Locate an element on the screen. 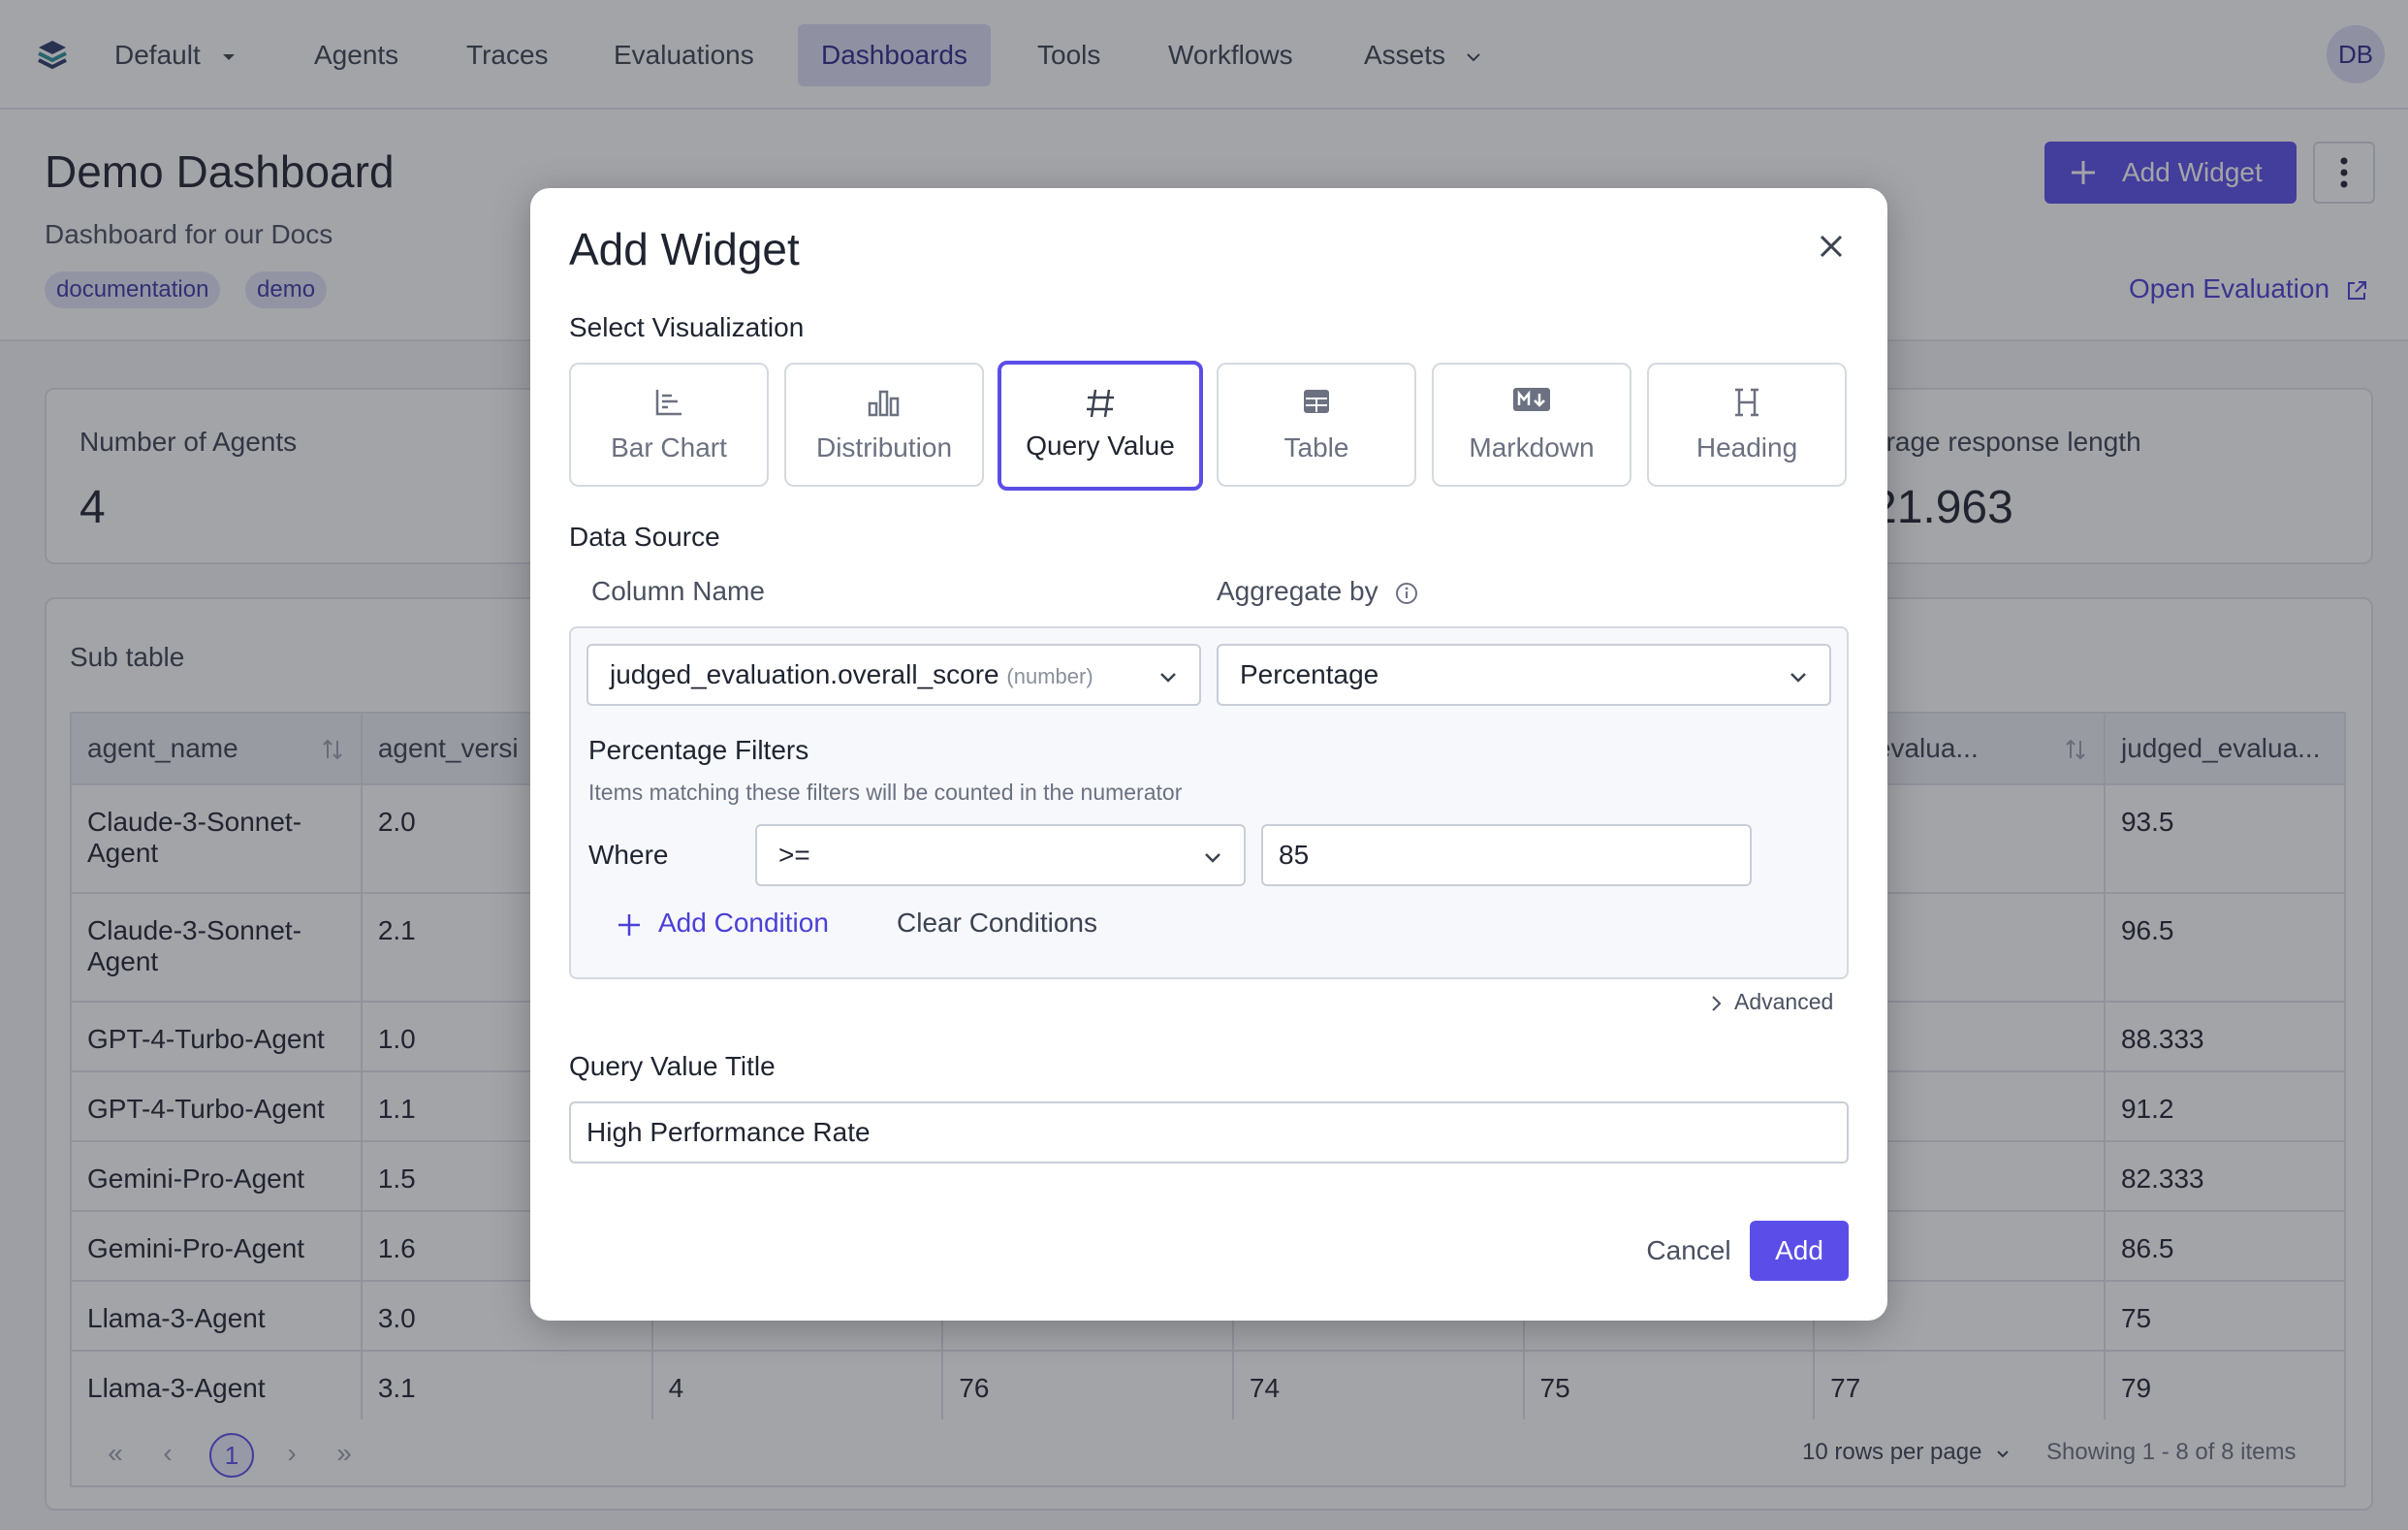  advanced-label: Advanced is located at coordinates (1784, 1001).